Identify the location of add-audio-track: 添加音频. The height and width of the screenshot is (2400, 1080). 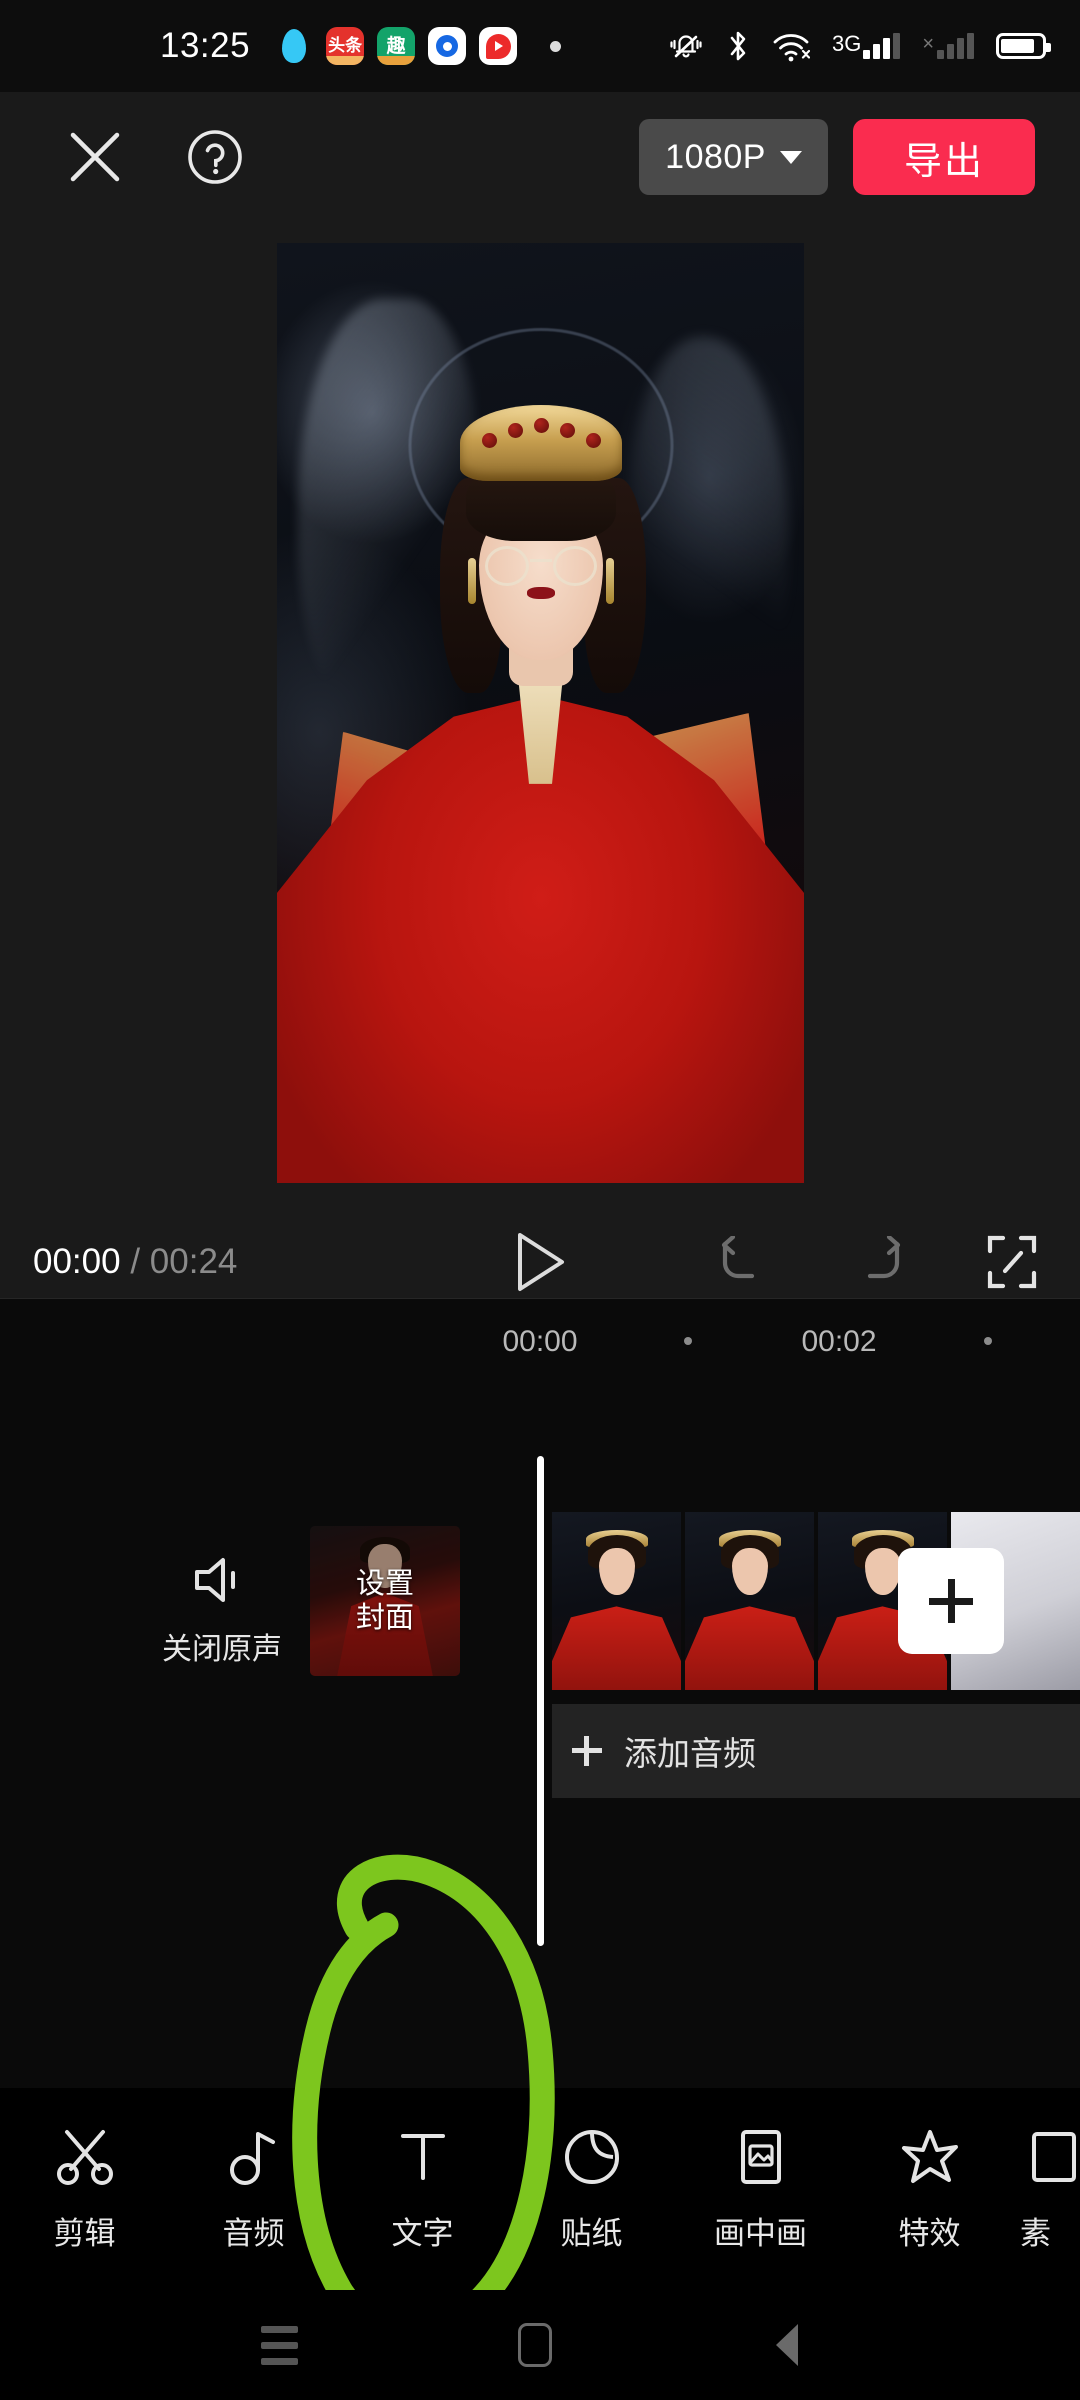
(816, 1751).